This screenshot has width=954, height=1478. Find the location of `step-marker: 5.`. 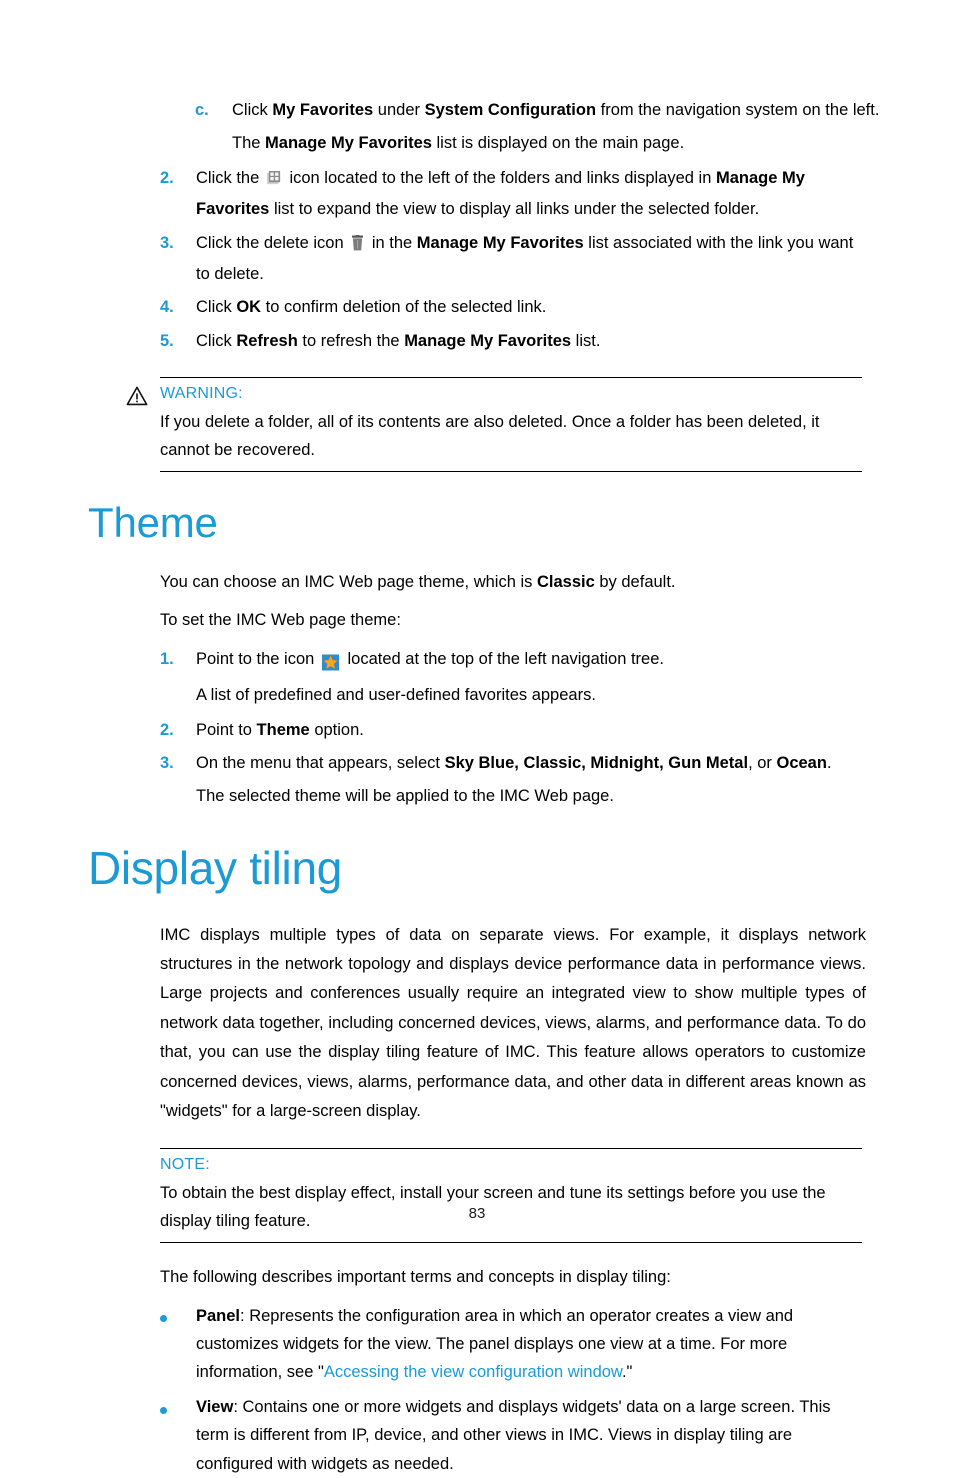

step-marker: 5. is located at coordinates (167, 340).